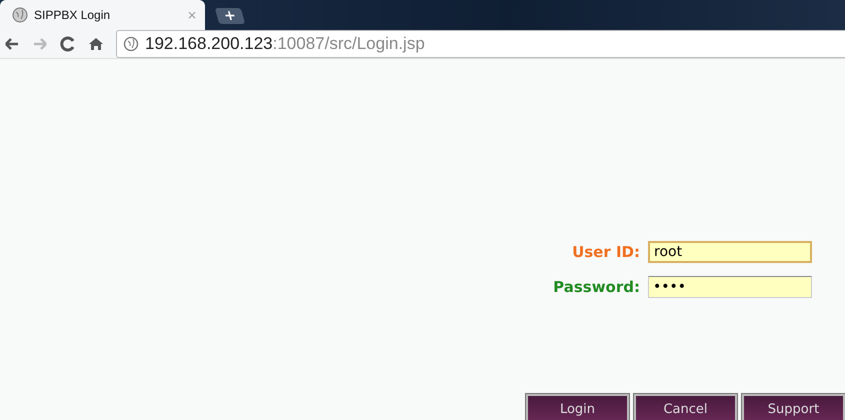 The height and width of the screenshot is (420, 845). What do you see at coordinates (96, 44) in the screenshot?
I see `home-icon` at bounding box center [96, 44].